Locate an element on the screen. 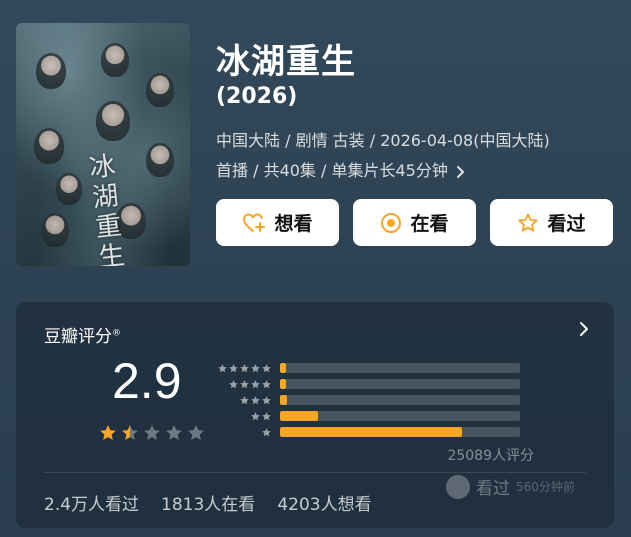  poster-title-art: 冰湖重生 is located at coordinates (107, 208).